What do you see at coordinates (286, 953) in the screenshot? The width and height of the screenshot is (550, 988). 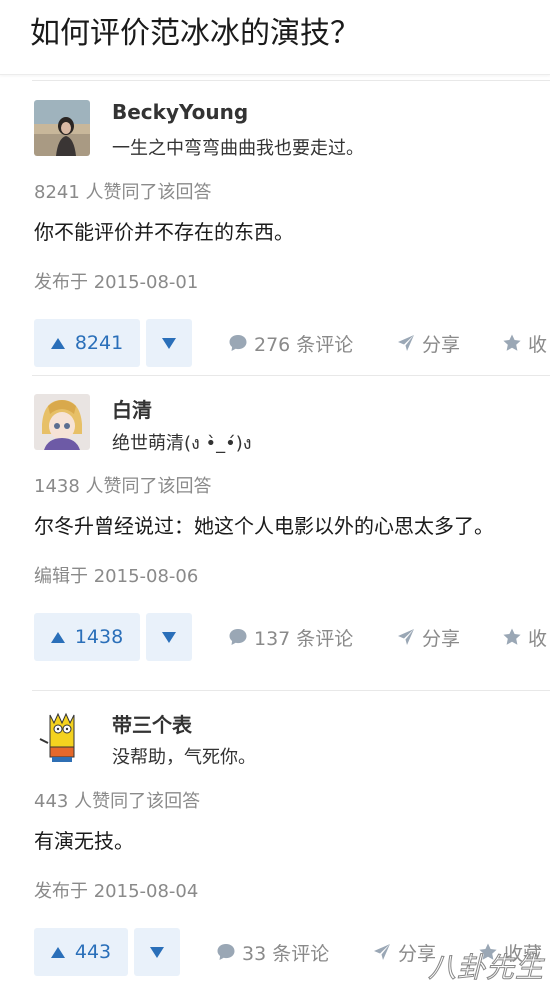 I see `comment-count: 33 条评论` at bounding box center [286, 953].